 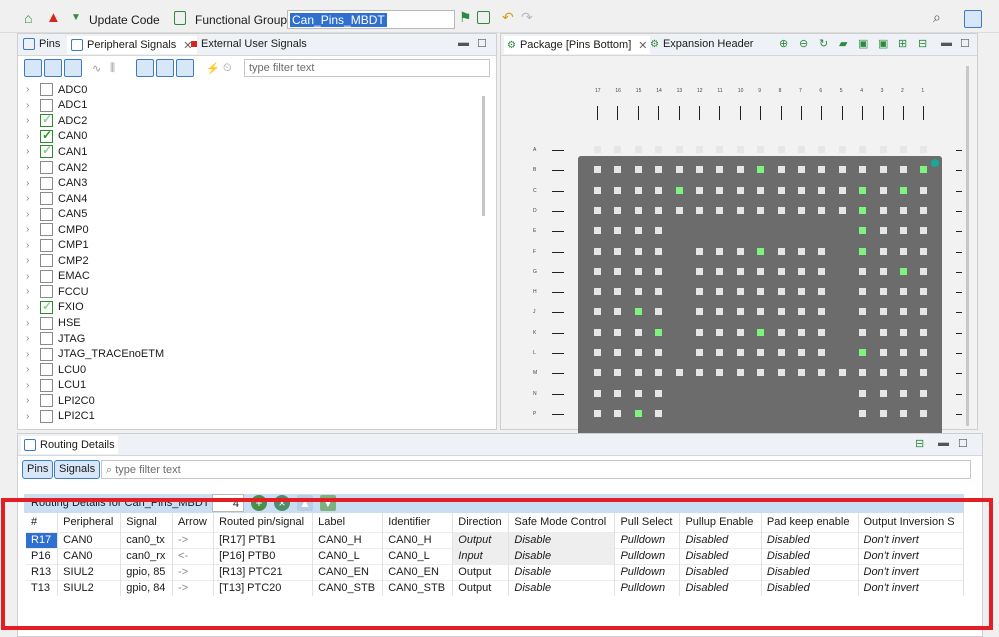 I want to click on pins-bottom-icon: ▣, so click(x=883, y=43).